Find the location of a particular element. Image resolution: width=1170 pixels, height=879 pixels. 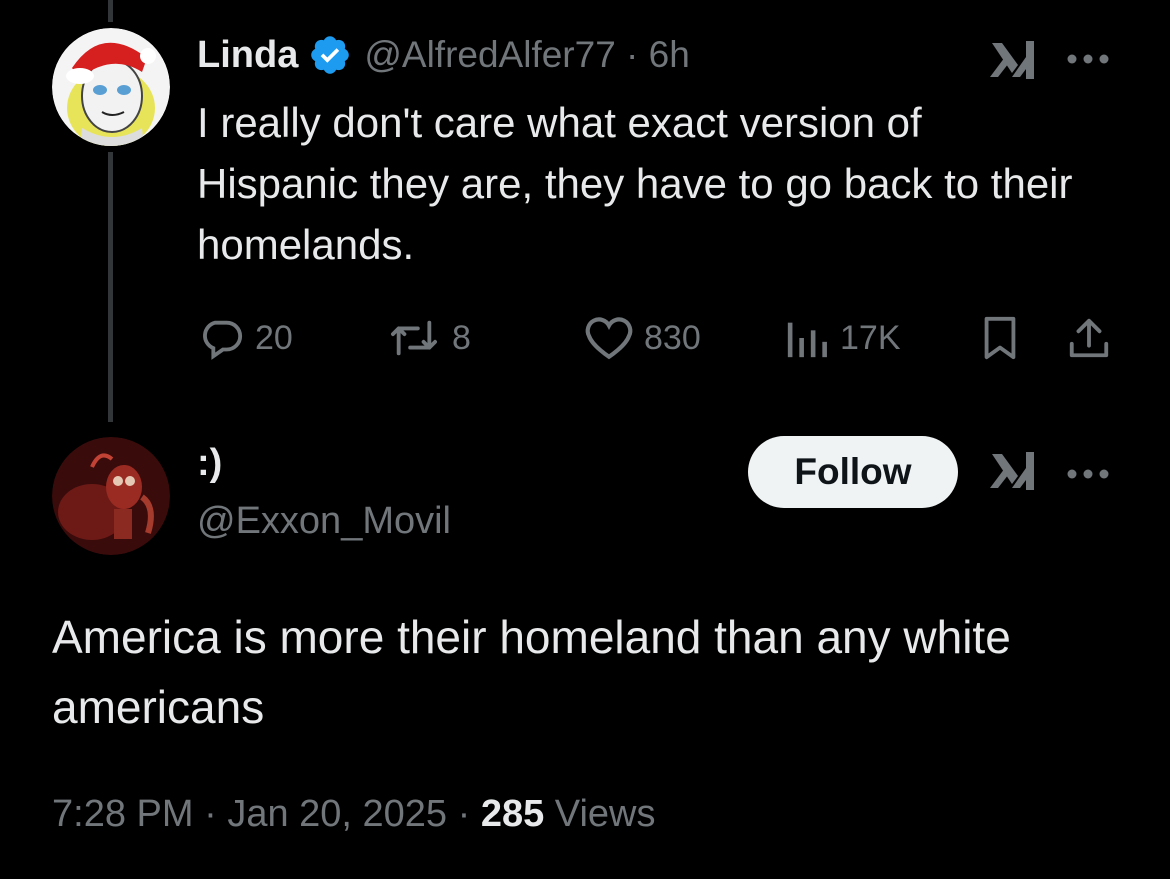

tweet-views-count: 285 is located at coordinates (512, 814).